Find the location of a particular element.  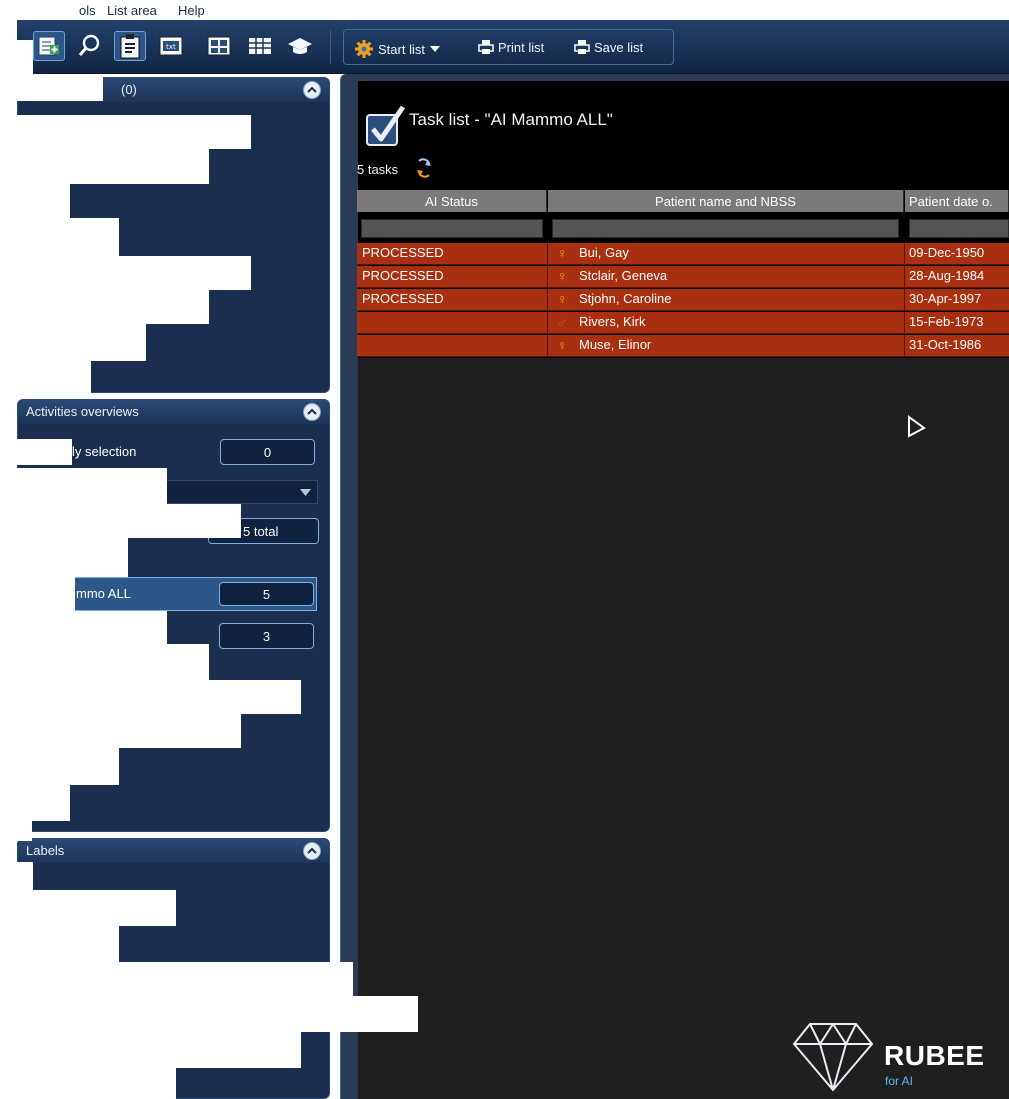

filter-input-patient-name is located at coordinates (725, 228).